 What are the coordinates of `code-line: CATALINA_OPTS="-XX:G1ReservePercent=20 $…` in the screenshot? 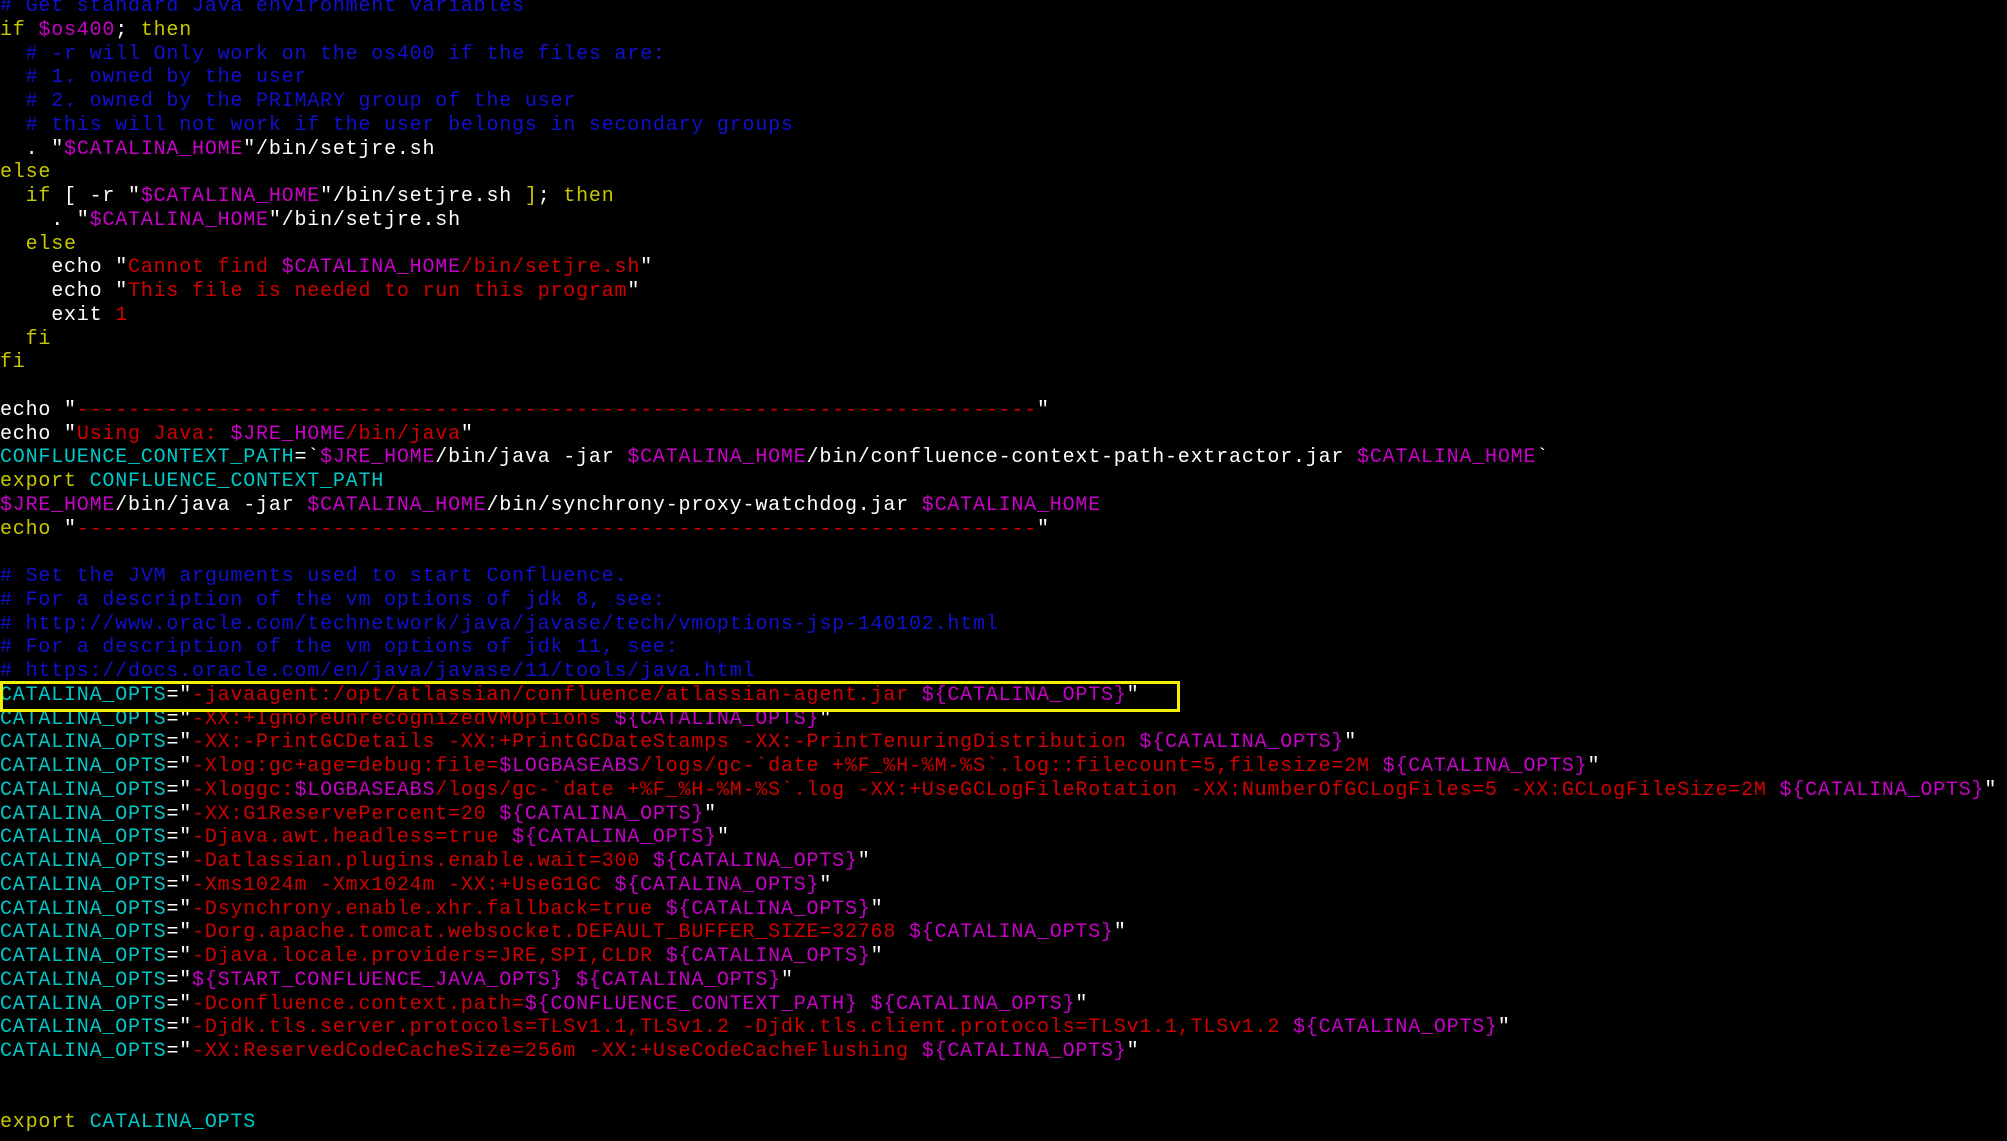 It's located at (358, 815).